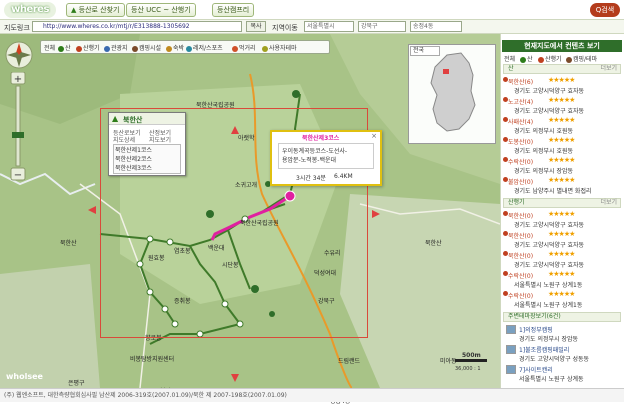 The image size is (624, 405). What do you see at coordinates (116, 47) in the screenshot?
I see `filter-tourism: 관광지` at bounding box center [116, 47].